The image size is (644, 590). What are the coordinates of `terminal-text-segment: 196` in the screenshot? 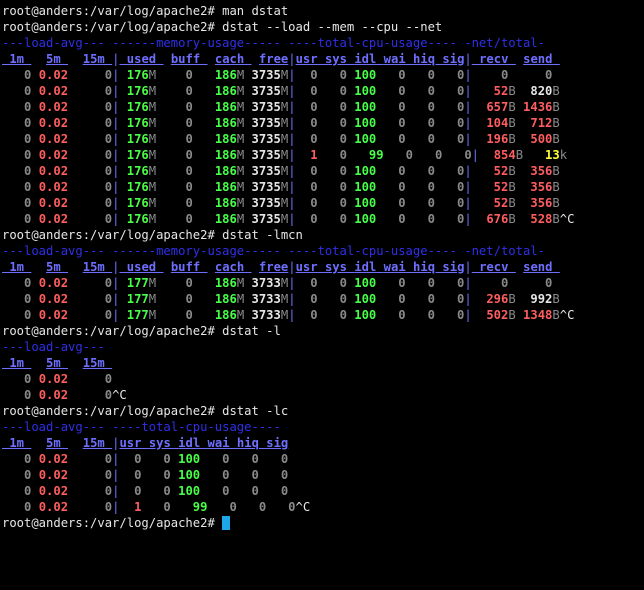 It's located at (490, 139).